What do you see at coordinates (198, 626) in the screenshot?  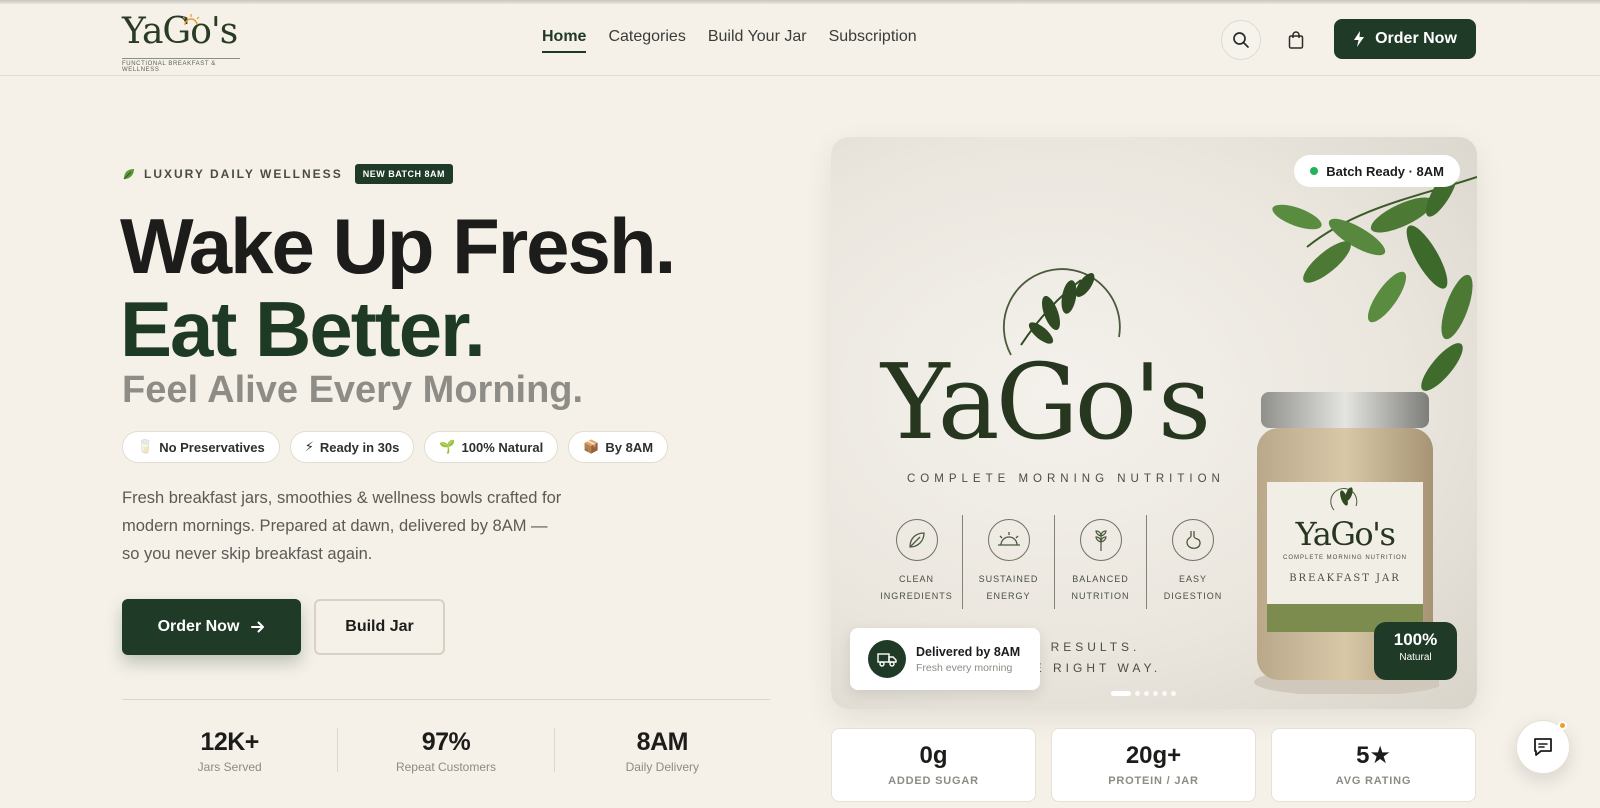 I see `hero-order-label: Order Now` at bounding box center [198, 626].